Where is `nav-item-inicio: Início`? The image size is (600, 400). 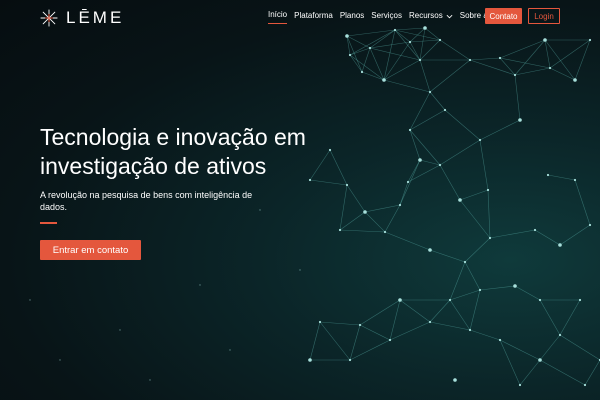 nav-item-inicio: Início is located at coordinates (278, 16).